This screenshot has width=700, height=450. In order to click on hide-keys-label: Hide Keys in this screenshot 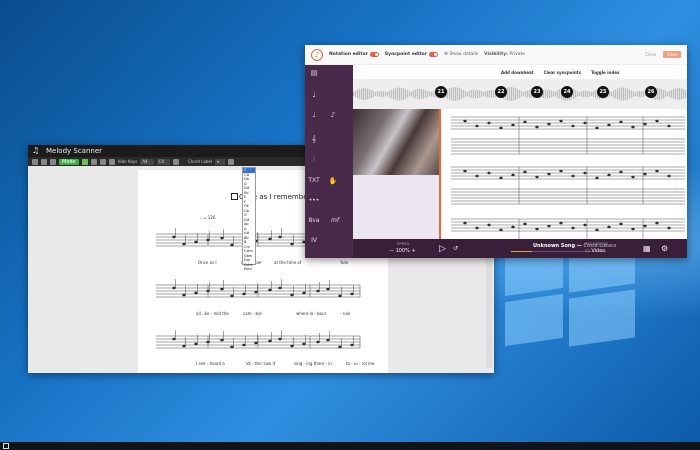, I will do `click(128, 162)`.